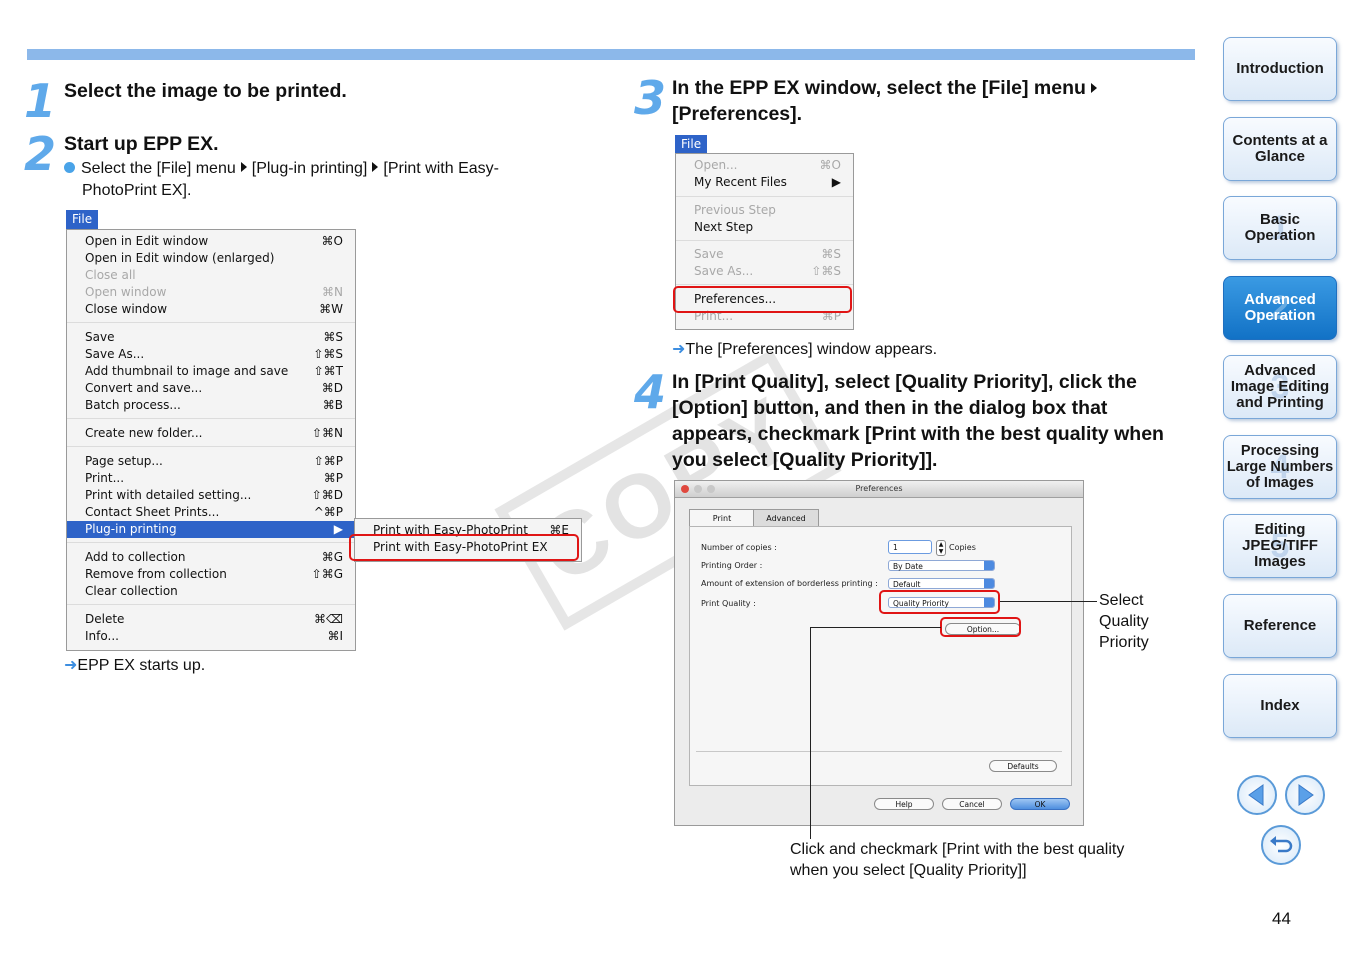 This screenshot has width=1350, height=954. I want to click on menu-item-previous-step: Previous Step, so click(735, 210).